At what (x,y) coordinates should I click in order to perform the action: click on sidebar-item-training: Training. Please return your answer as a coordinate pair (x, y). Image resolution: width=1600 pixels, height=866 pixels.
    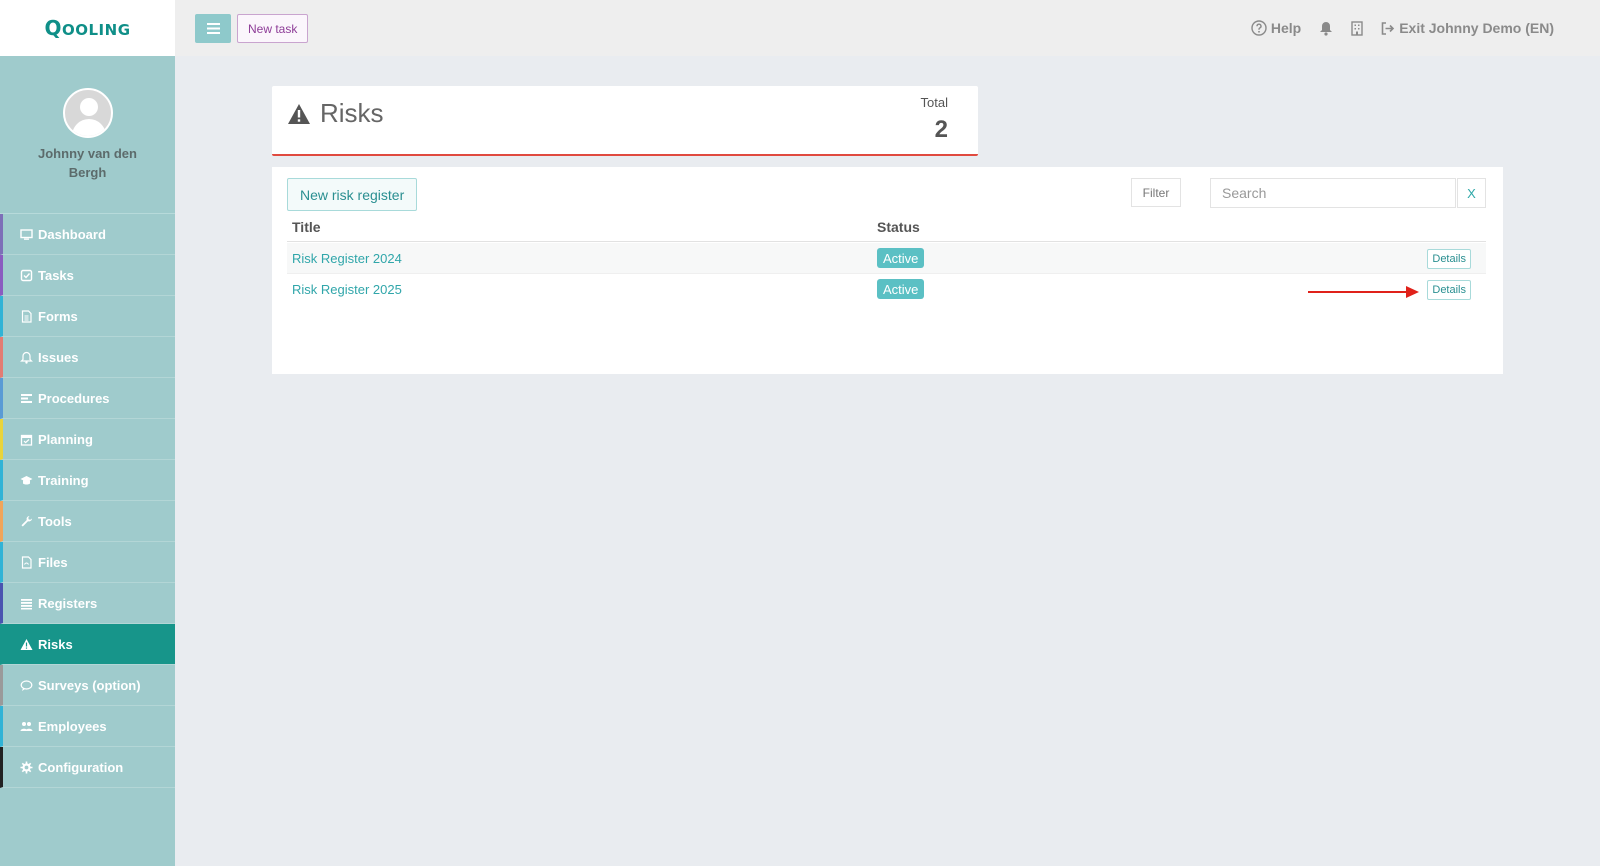
    Looking at the image, I should click on (87, 480).